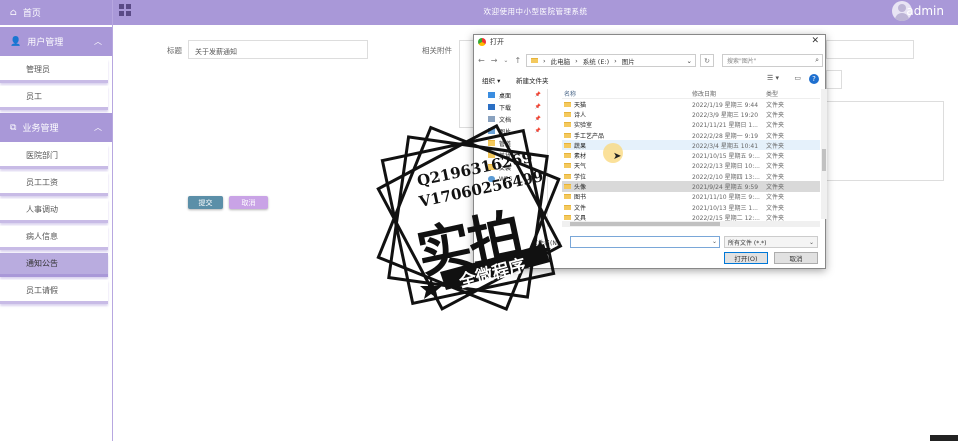 The image size is (958, 441). I want to click on file-row: 实验室 2021/11/21 星期日 1... 文件夹, so click(691, 125).